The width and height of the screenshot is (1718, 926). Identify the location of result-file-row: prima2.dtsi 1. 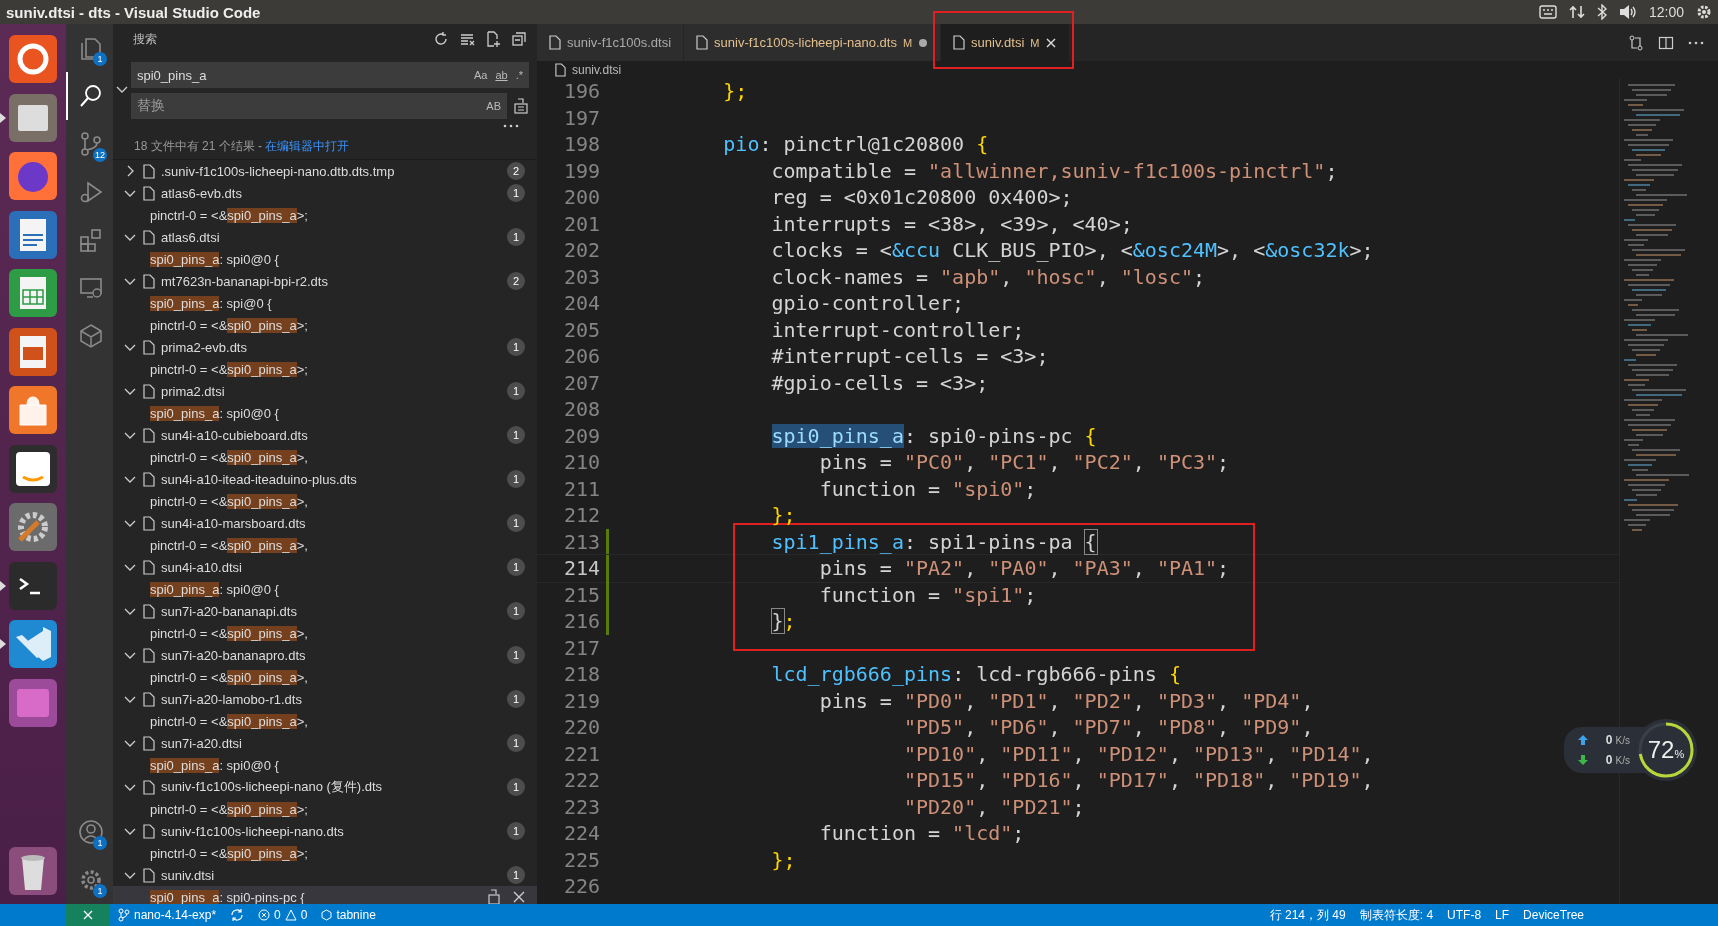
(325, 391).